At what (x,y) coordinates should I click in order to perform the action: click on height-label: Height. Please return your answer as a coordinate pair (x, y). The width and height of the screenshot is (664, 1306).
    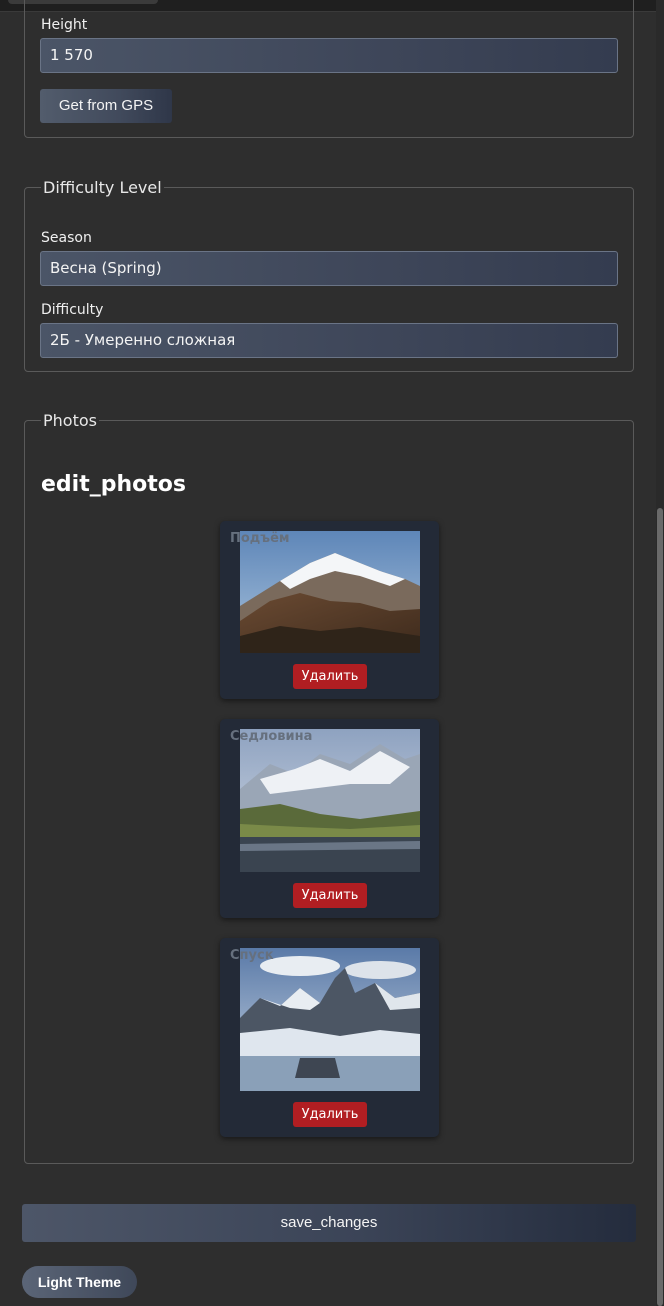
    Looking at the image, I should click on (64, 25).